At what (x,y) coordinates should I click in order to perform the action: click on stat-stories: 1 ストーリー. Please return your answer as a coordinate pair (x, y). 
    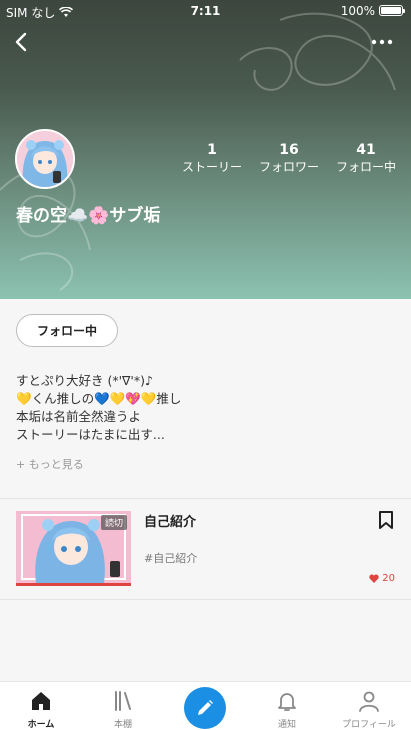
    Looking at the image, I should click on (212, 158).